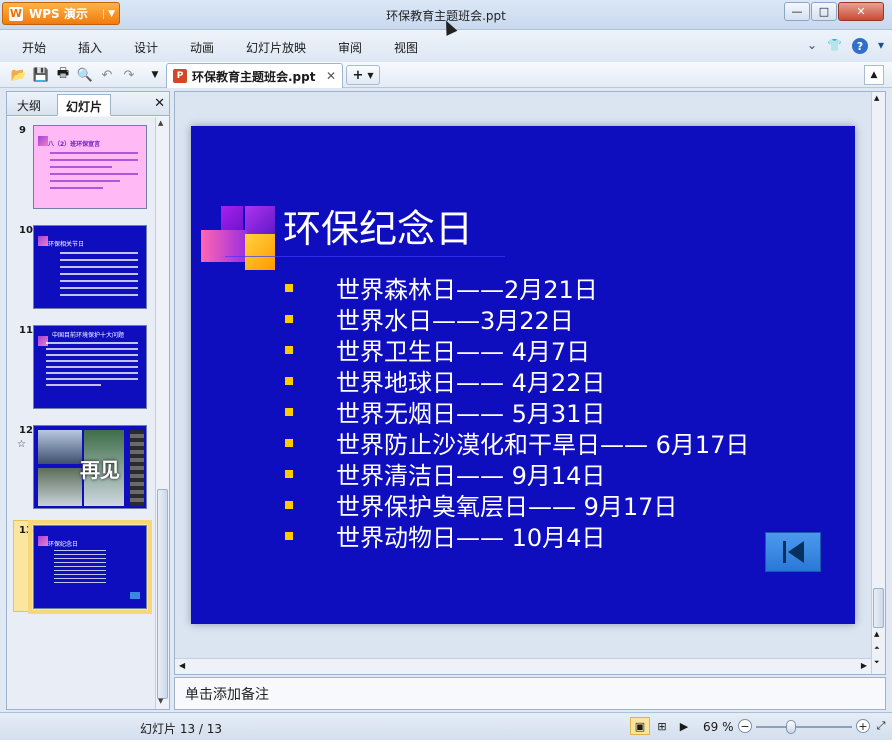  Describe the element at coordinates (129, 75) in the screenshot. I see `redo-icon: ↷` at that location.